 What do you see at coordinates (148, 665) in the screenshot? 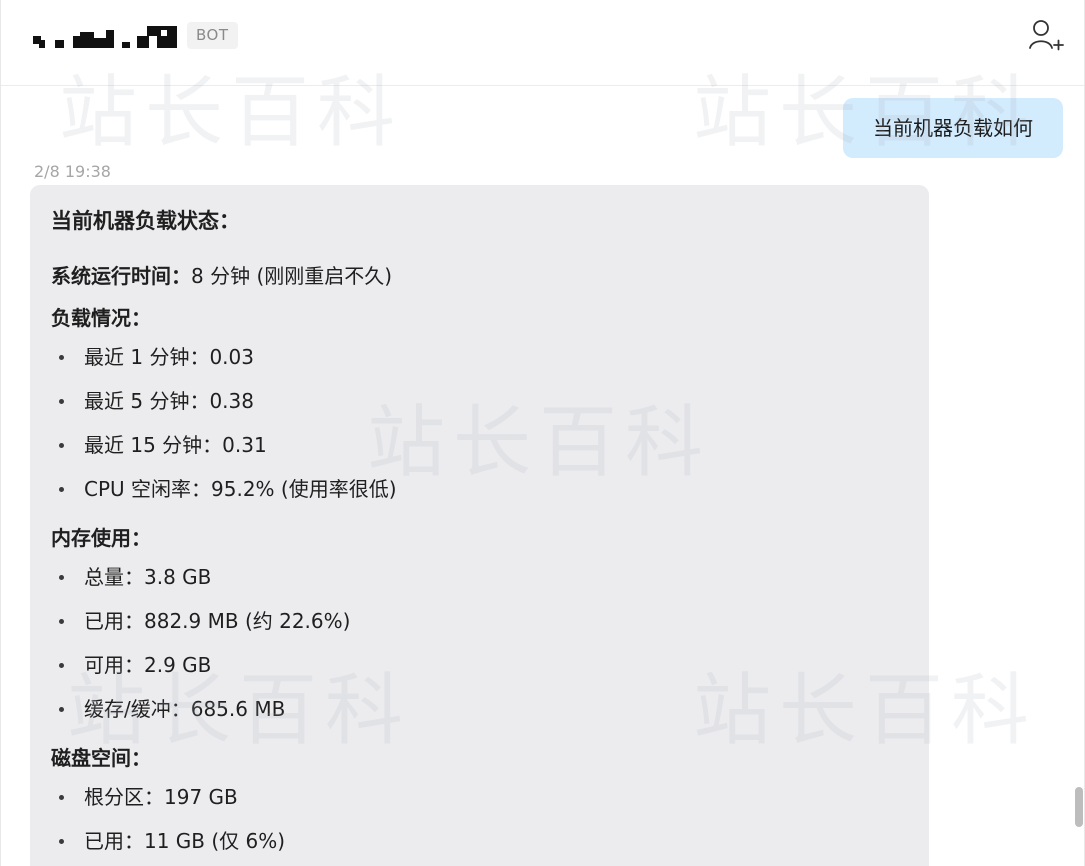
I see `list-item-text: 可用：2.9 GB` at bounding box center [148, 665].